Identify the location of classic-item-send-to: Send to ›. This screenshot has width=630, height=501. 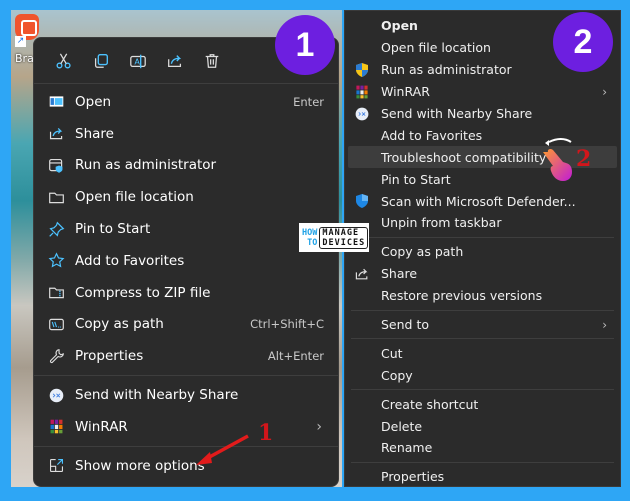
(482, 325).